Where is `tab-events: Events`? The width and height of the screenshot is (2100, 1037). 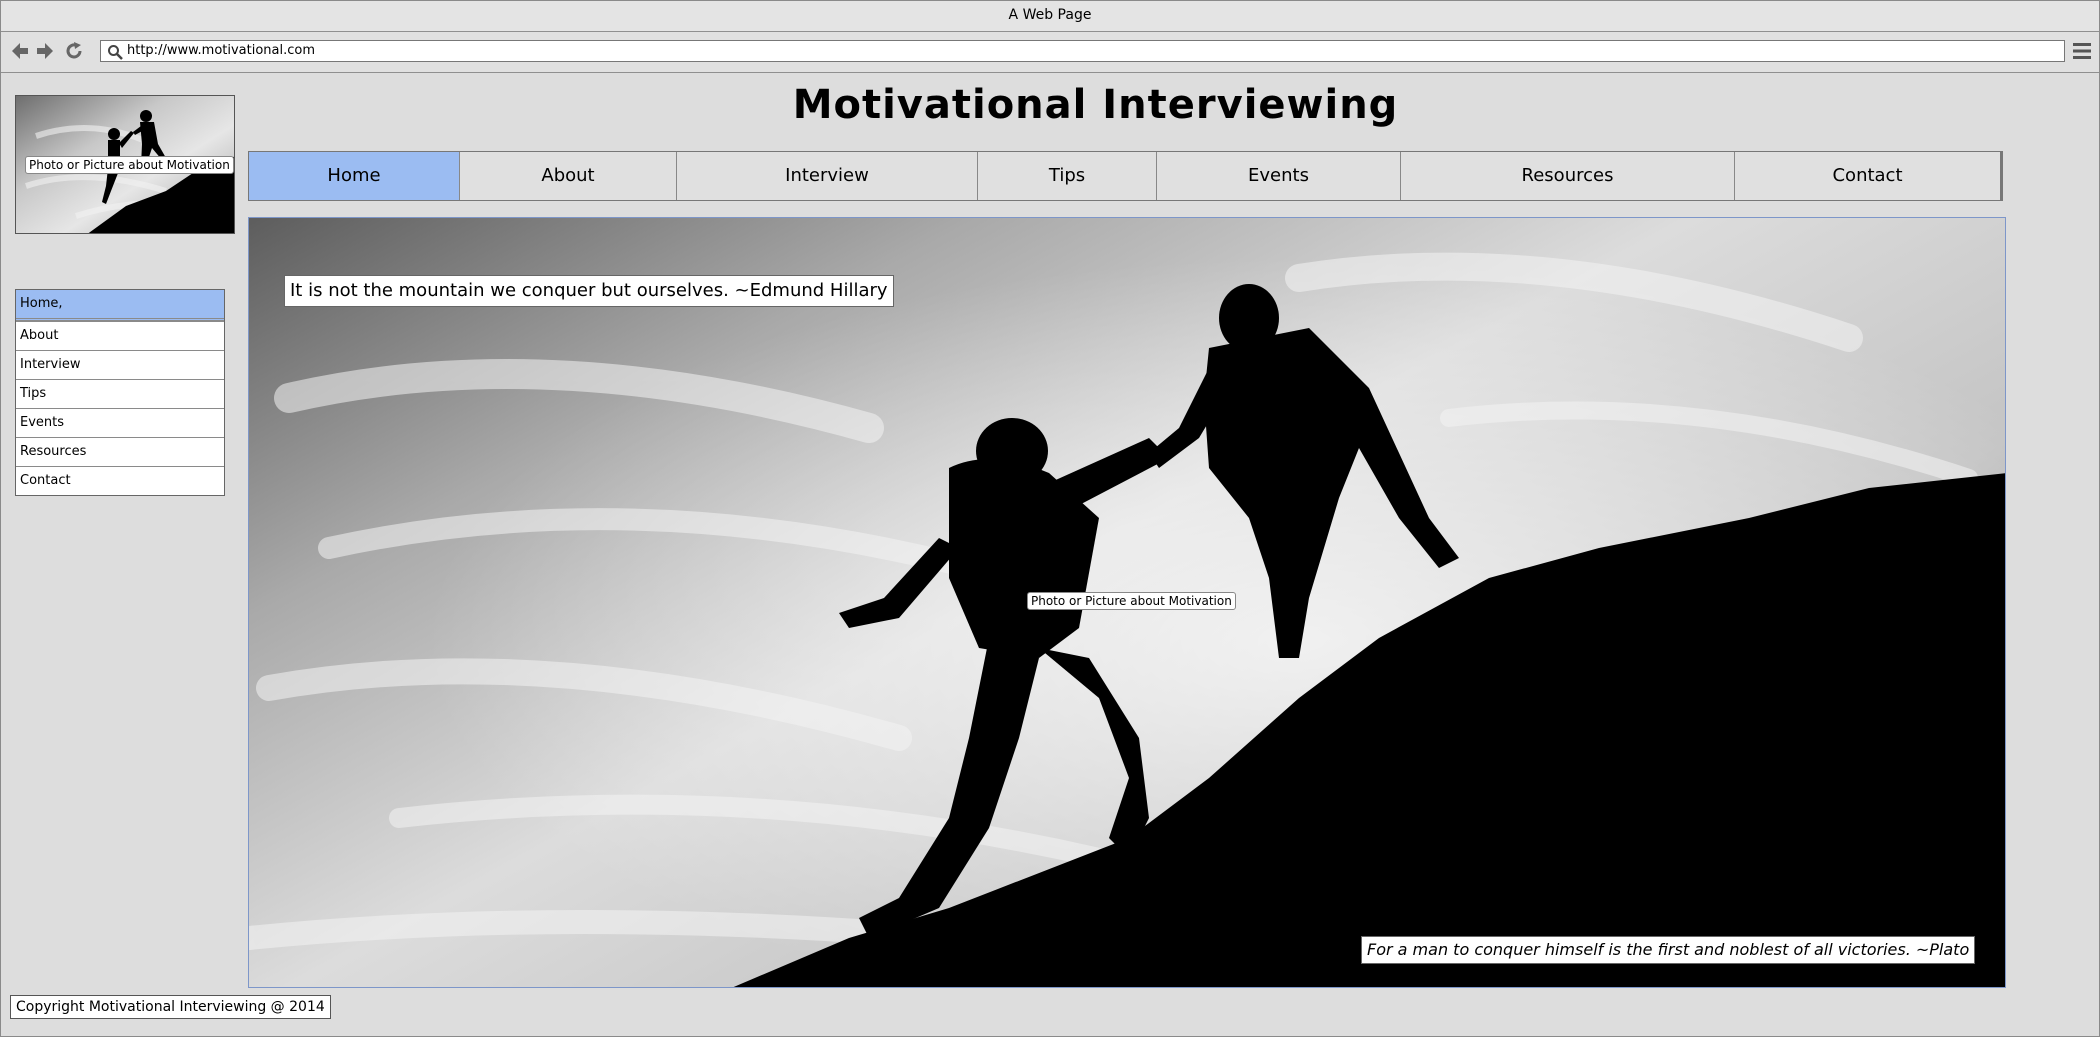
tab-events: Events is located at coordinates (1279, 176).